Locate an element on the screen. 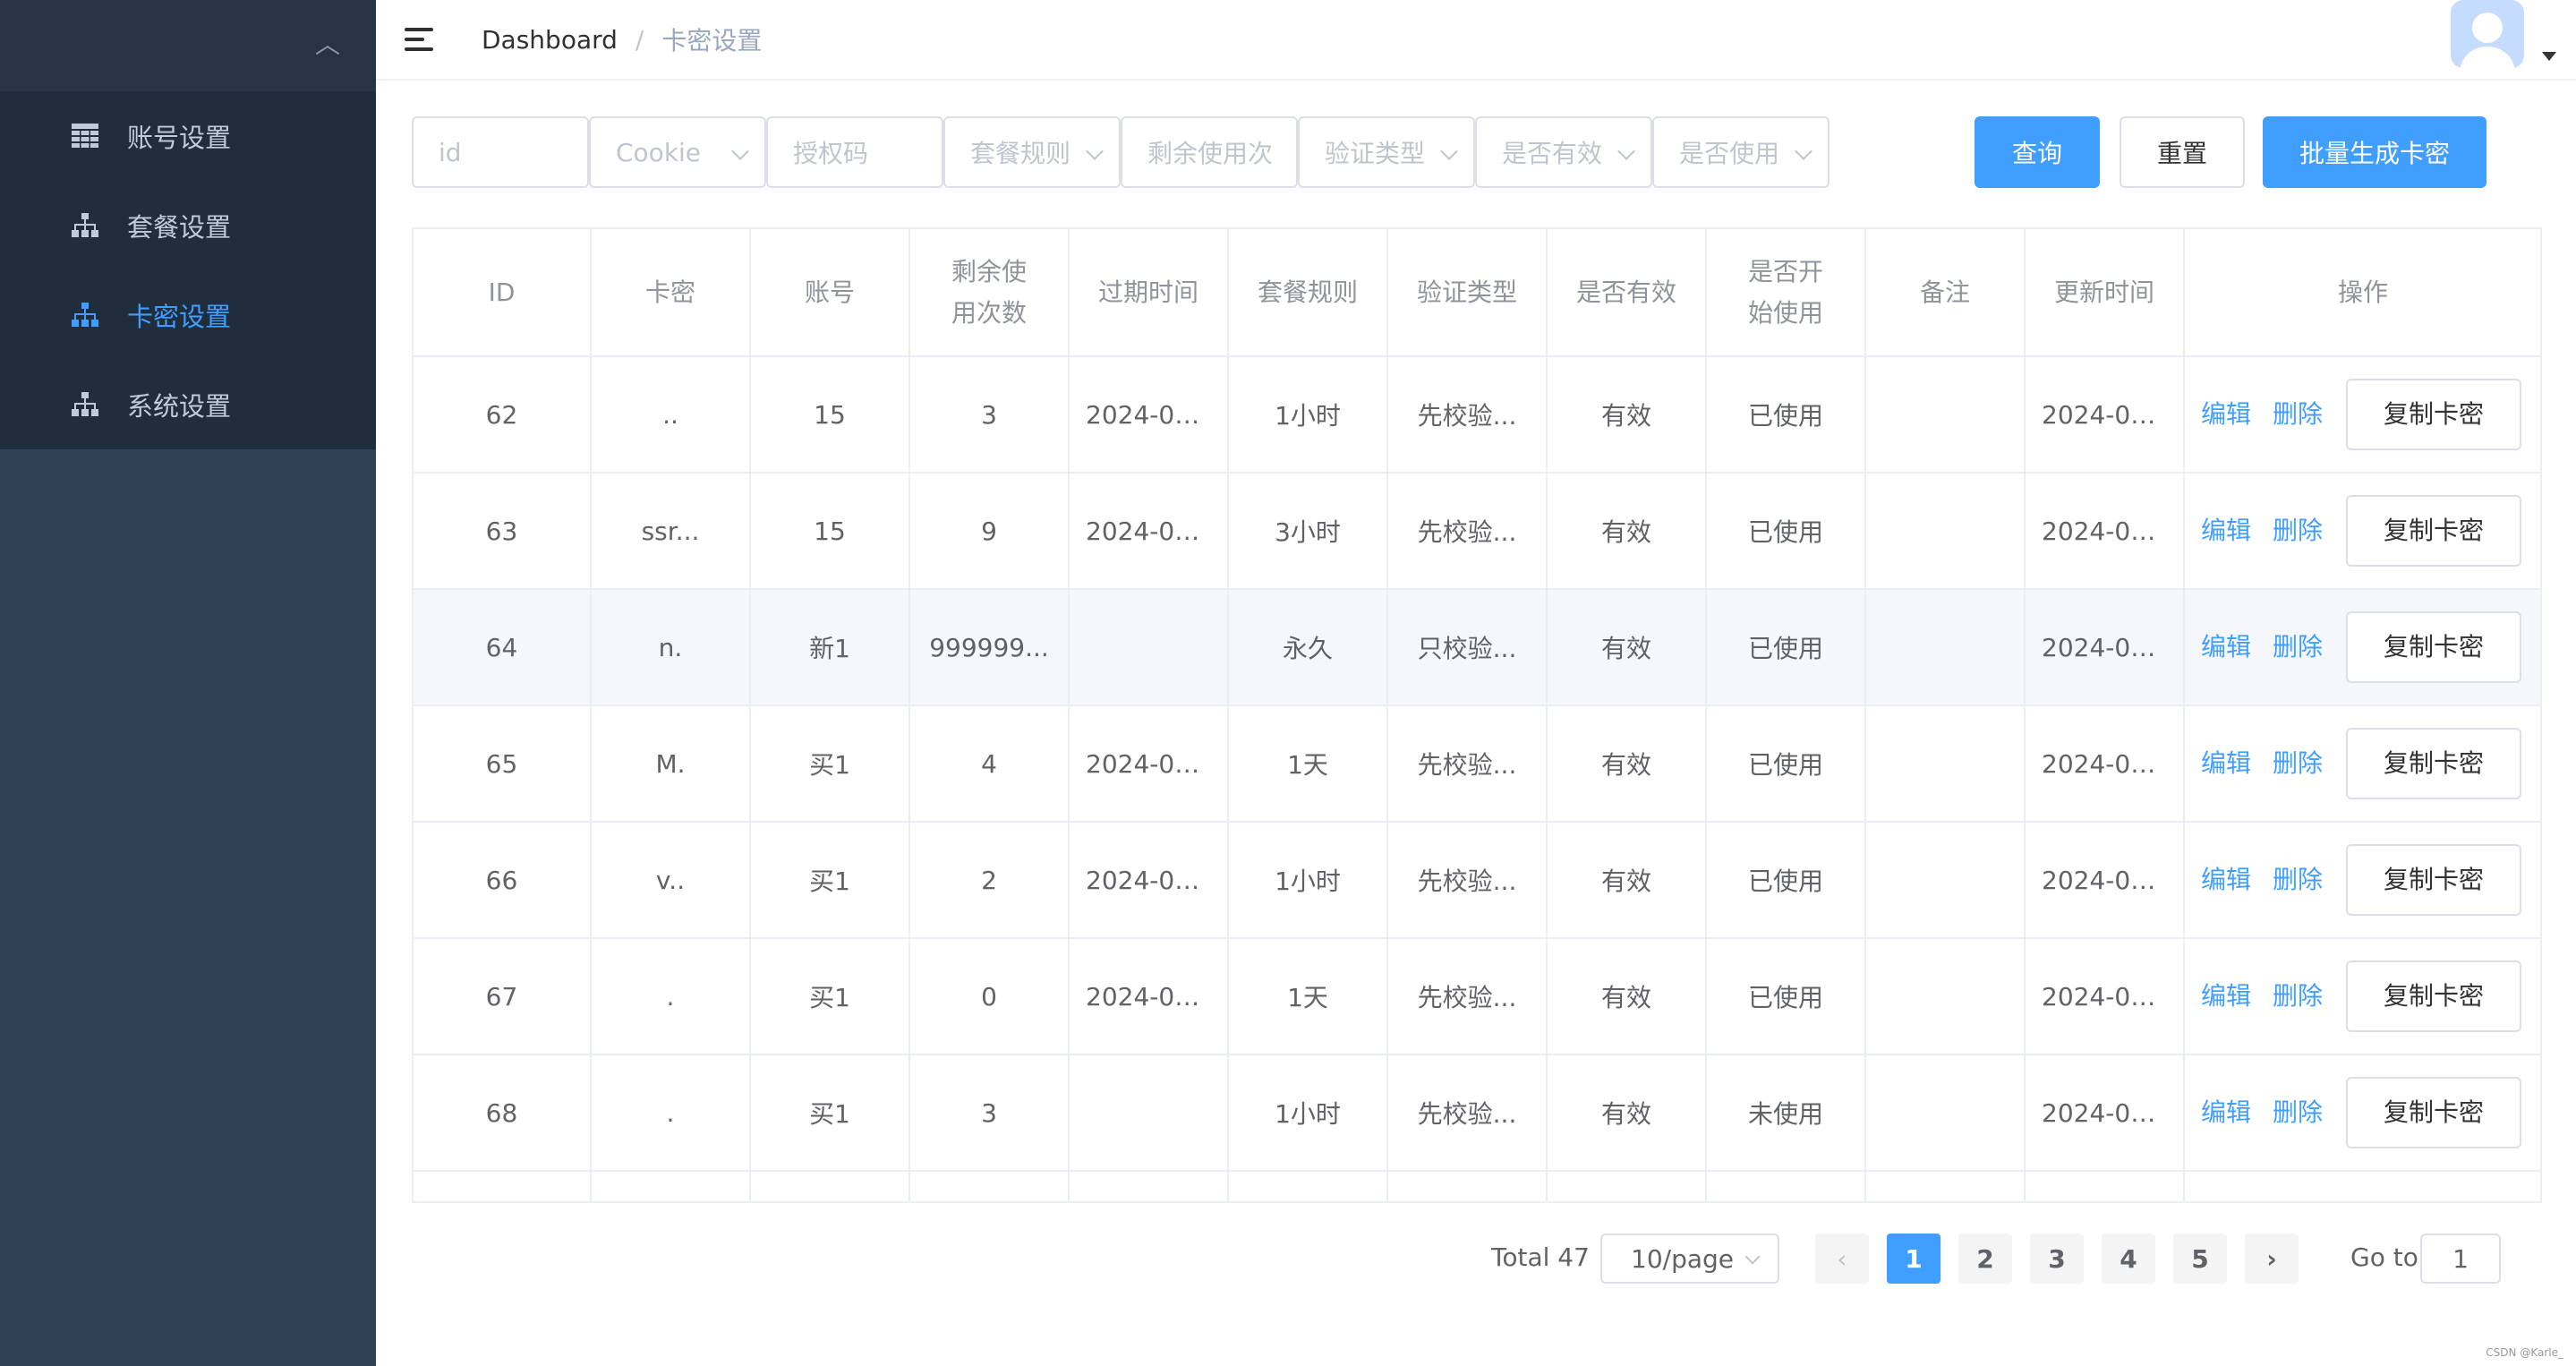  valid-select: 是否有效 is located at coordinates (1563, 152).